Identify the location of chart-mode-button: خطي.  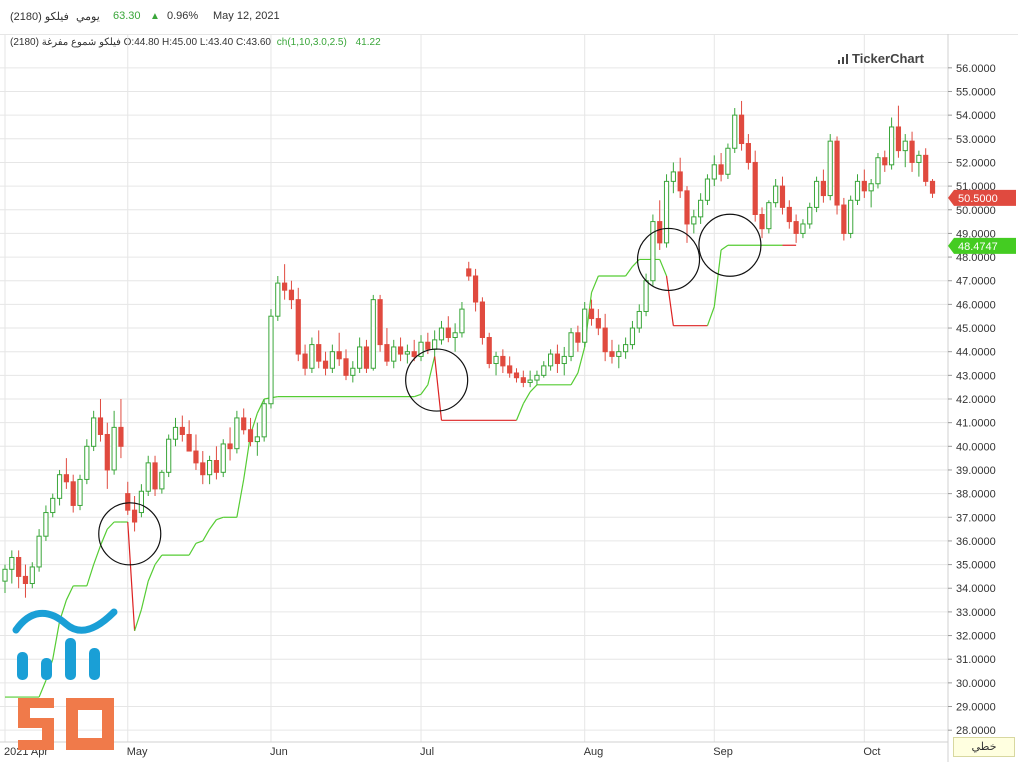
(984, 747).